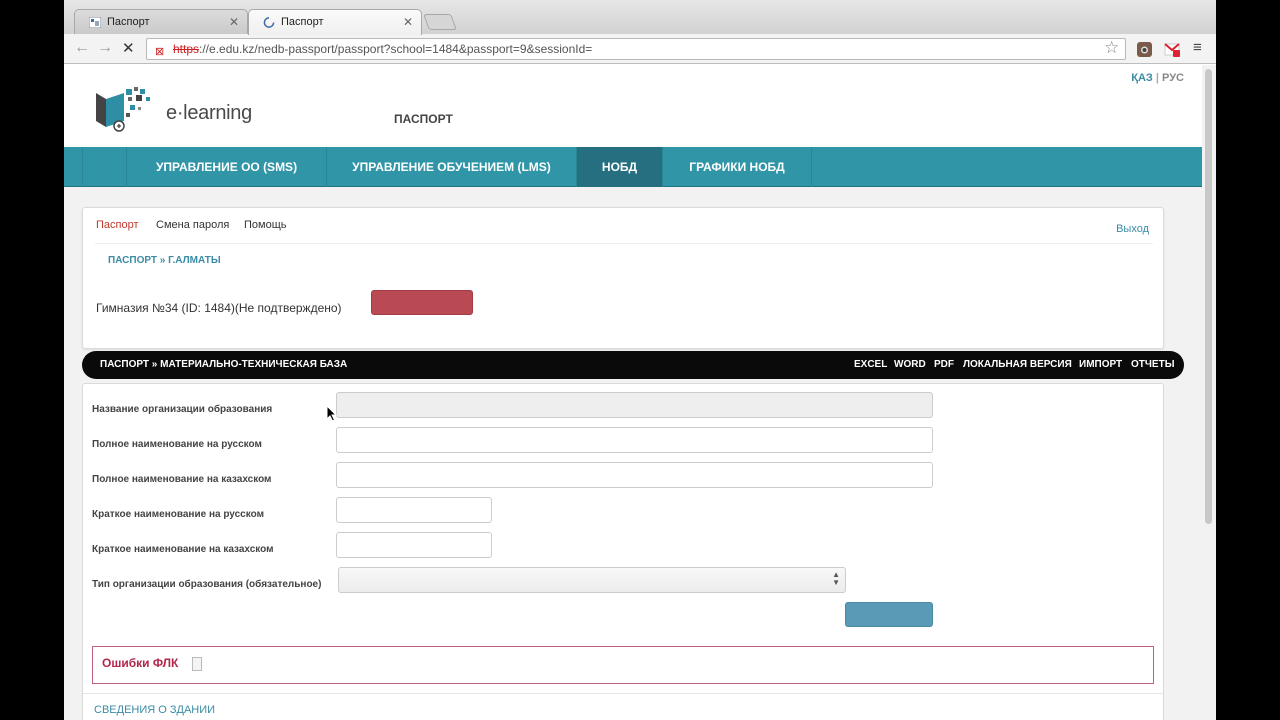 Image resolution: width=1280 pixels, height=720 pixels. What do you see at coordinates (1100, 365) in the screenshot?
I see `import-link: ИМПОРТ` at bounding box center [1100, 365].